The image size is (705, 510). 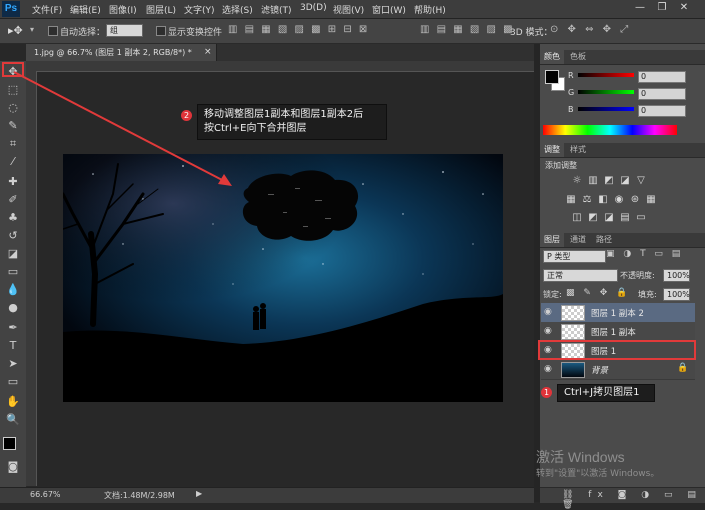 What do you see at coordinates (552, 294) in the screenshot?
I see `lock-label: 锁定:` at bounding box center [552, 294].